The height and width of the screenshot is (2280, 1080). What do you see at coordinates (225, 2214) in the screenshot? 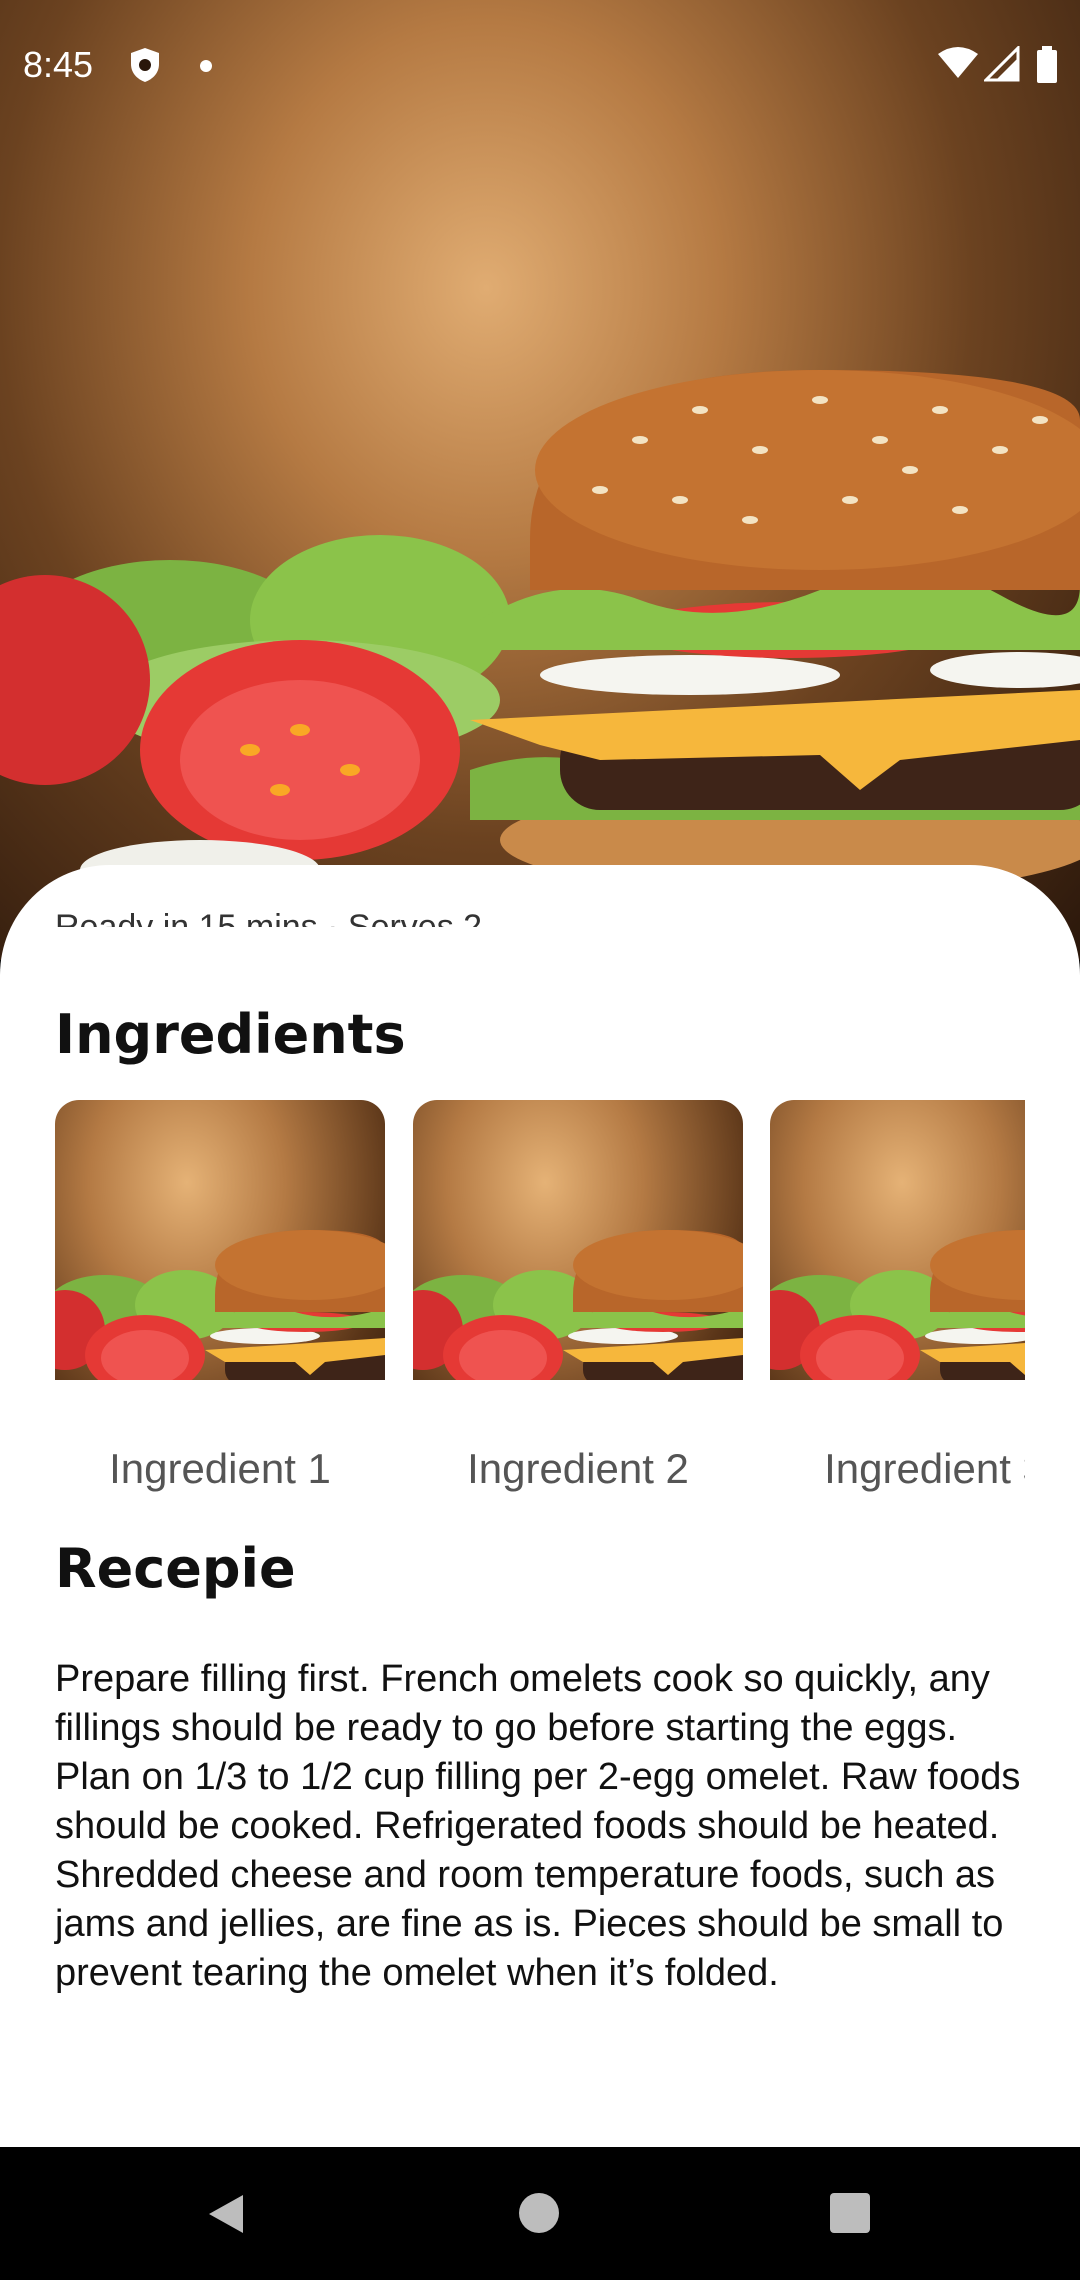
I see `back-icon` at bounding box center [225, 2214].